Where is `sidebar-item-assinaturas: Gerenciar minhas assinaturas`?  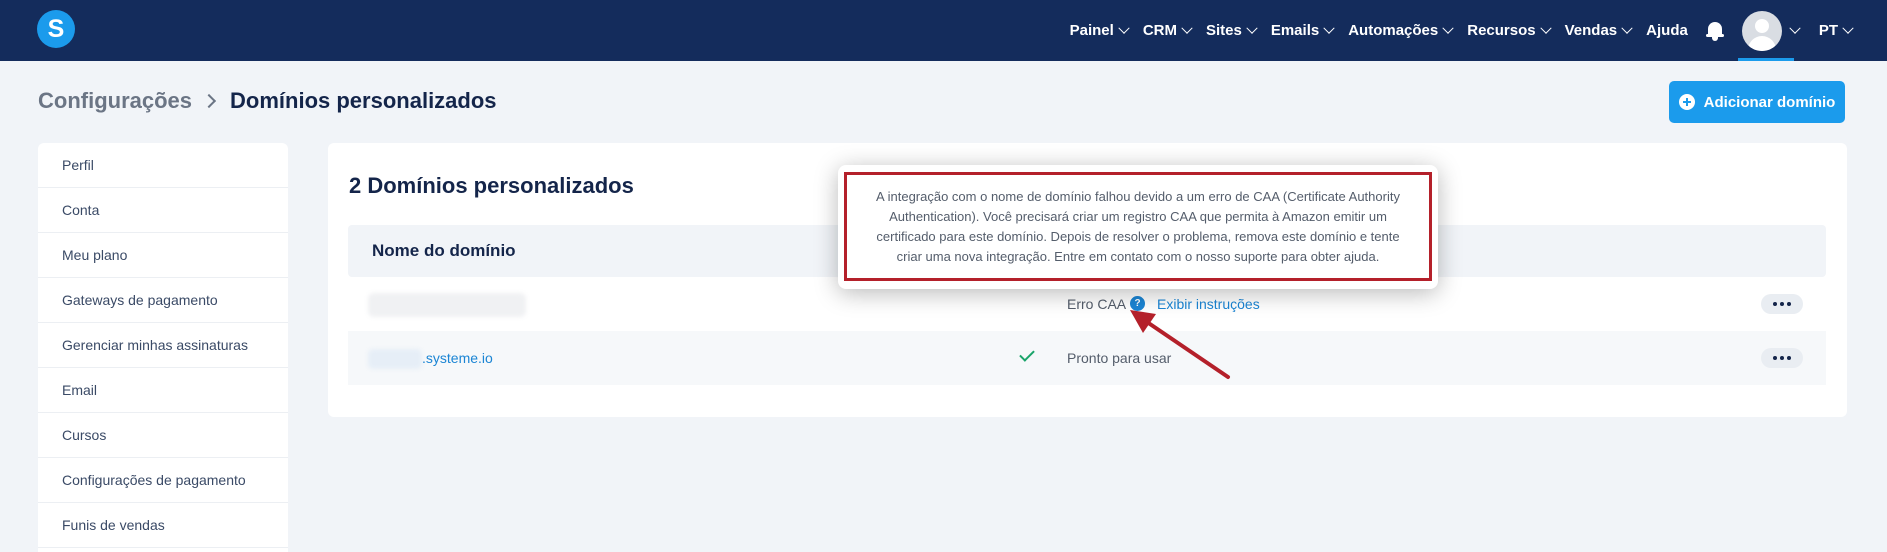 sidebar-item-assinaturas: Gerenciar minhas assinaturas is located at coordinates (163, 345).